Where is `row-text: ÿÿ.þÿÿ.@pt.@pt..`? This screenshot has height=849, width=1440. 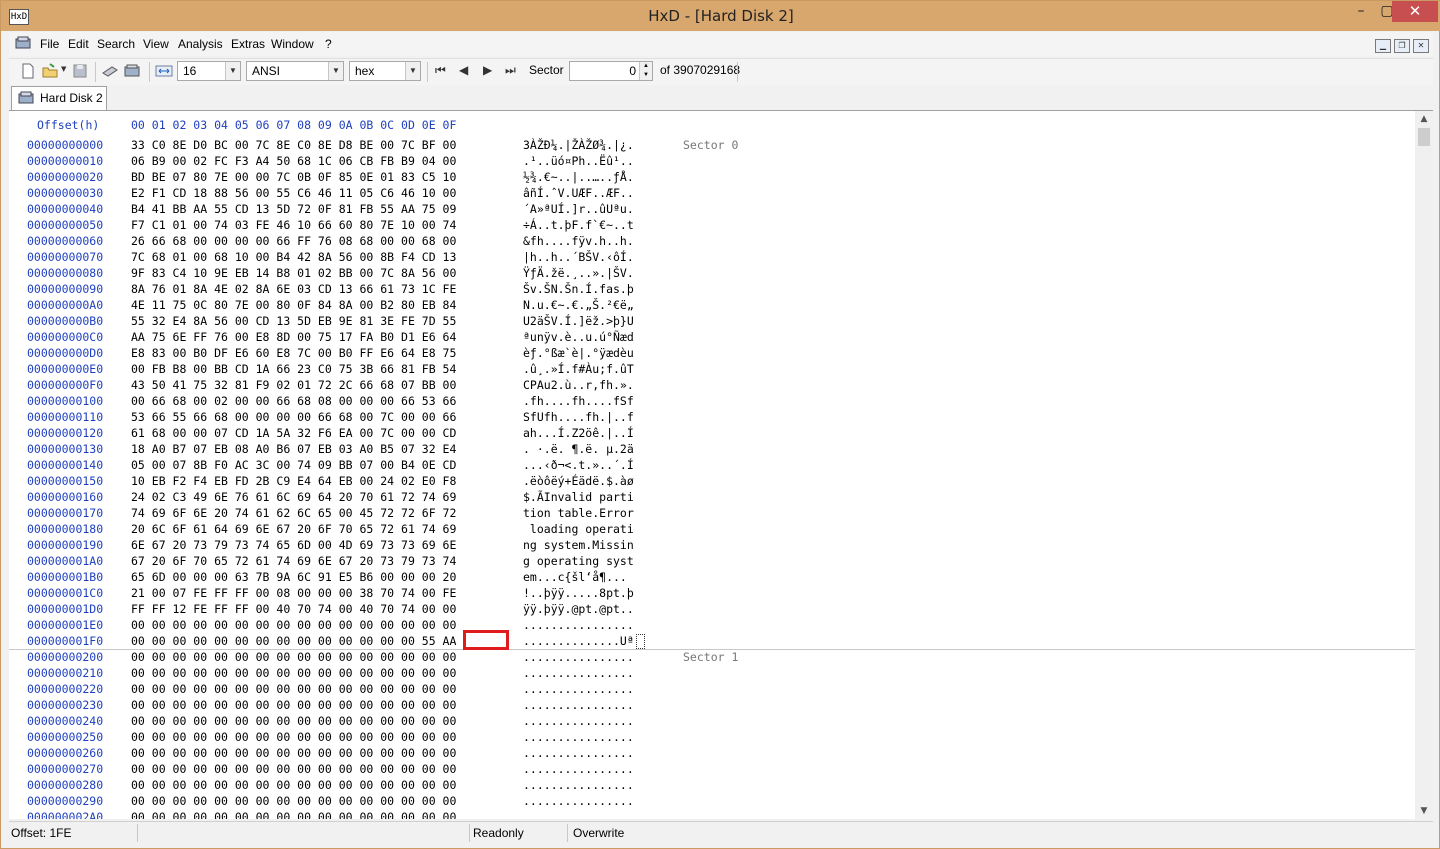
row-text: ÿÿ.þÿÿ.@pt.@pt.. is located at coordinates (578, 609).